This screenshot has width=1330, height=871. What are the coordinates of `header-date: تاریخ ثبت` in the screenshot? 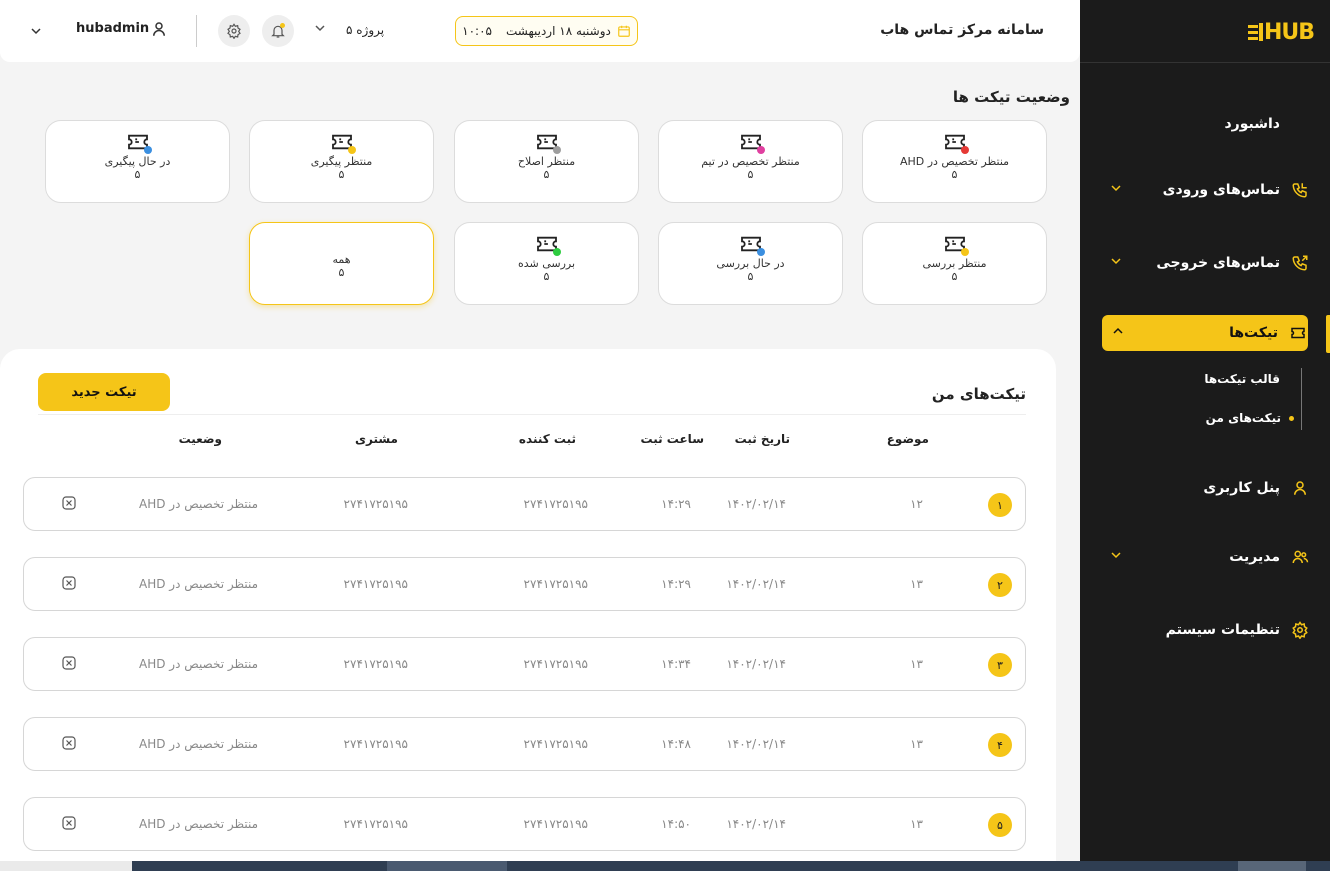 It's located at (762, 439).